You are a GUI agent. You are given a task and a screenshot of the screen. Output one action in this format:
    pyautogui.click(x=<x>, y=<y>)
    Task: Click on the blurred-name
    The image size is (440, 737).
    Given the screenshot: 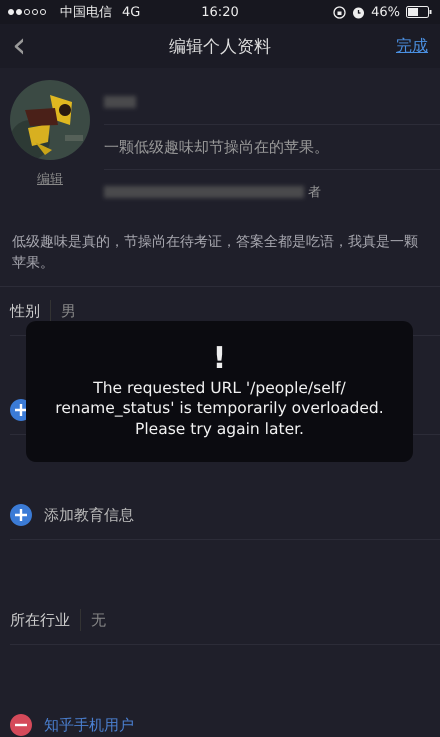 What is the action you would take?
    pyautogui.click(x=120, y=102)
    